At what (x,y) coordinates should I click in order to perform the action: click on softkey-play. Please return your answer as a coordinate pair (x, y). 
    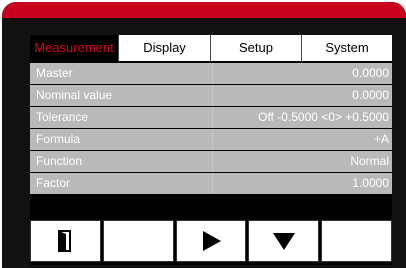
    Looking at the image, I should click on (211, 241).